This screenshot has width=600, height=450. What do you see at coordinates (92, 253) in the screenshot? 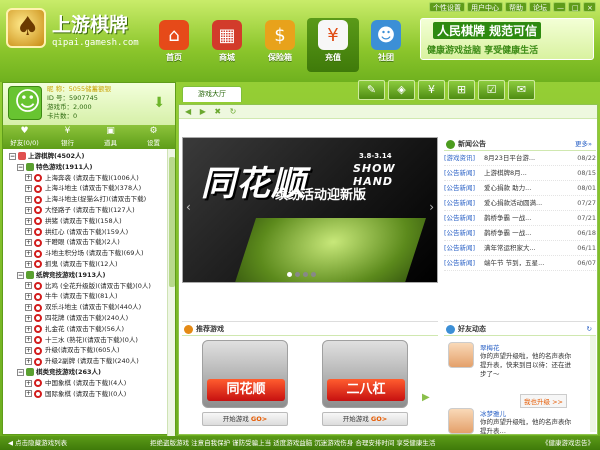
I see `tree-game-item: + 斗地主积分场 (请双击下载)(69人)` at bounding box center [92, 253].